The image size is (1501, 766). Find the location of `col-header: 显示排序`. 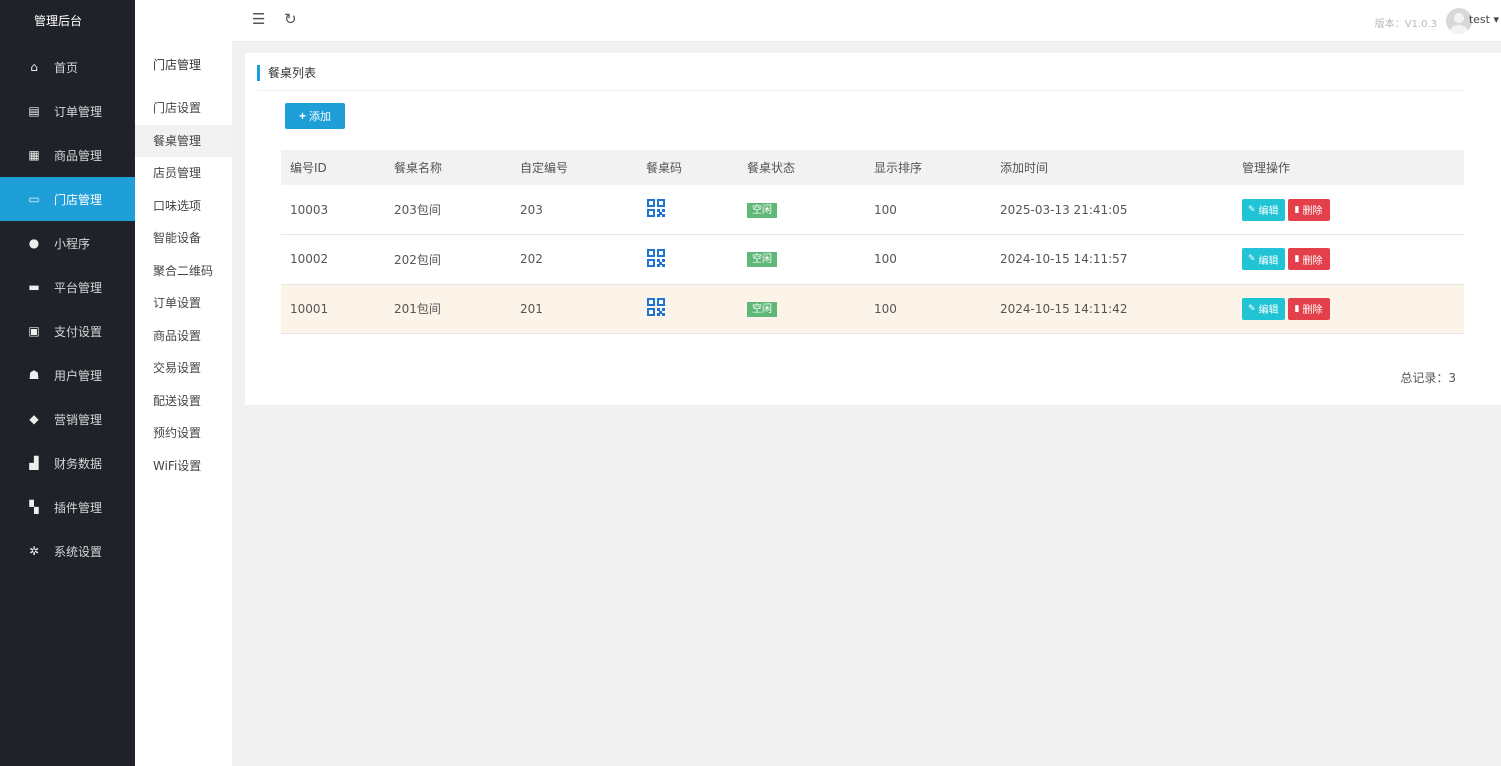

col-header: 显示排序 is located at coordinates (898, 168).